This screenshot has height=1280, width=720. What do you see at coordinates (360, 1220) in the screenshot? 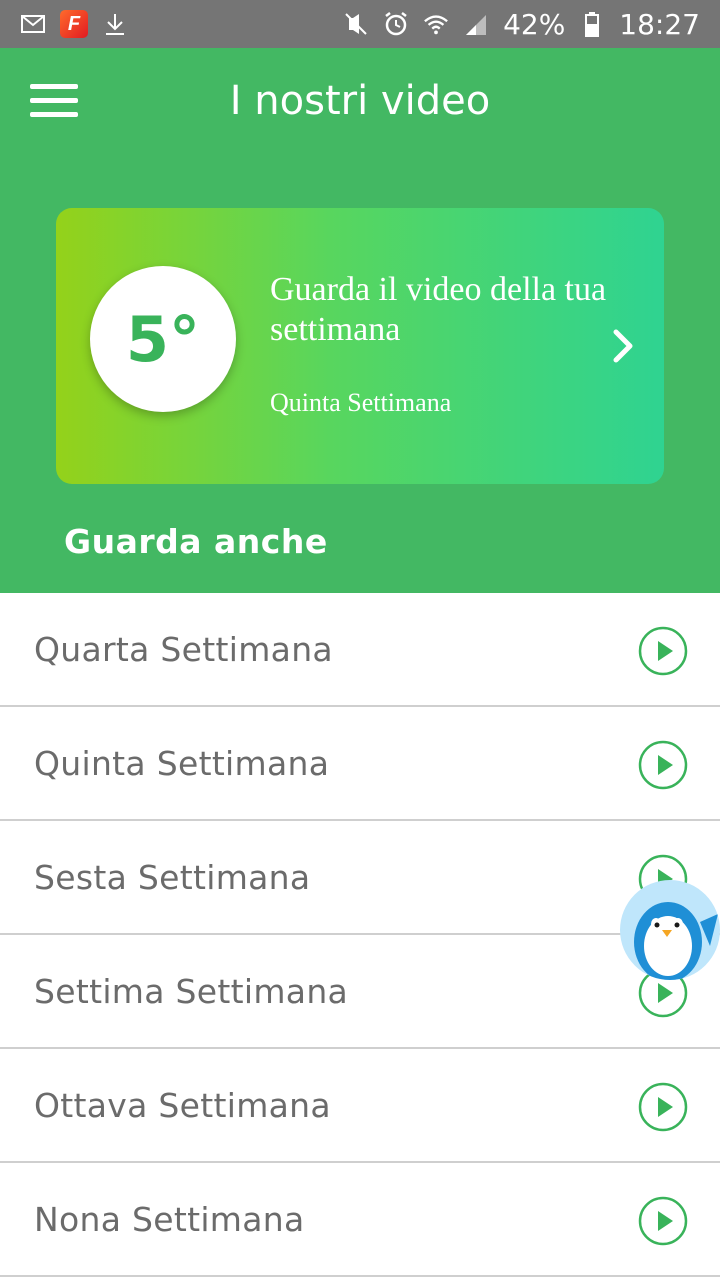
I see `list-item: Nona Settimana` at bounding box center [360, 1220].